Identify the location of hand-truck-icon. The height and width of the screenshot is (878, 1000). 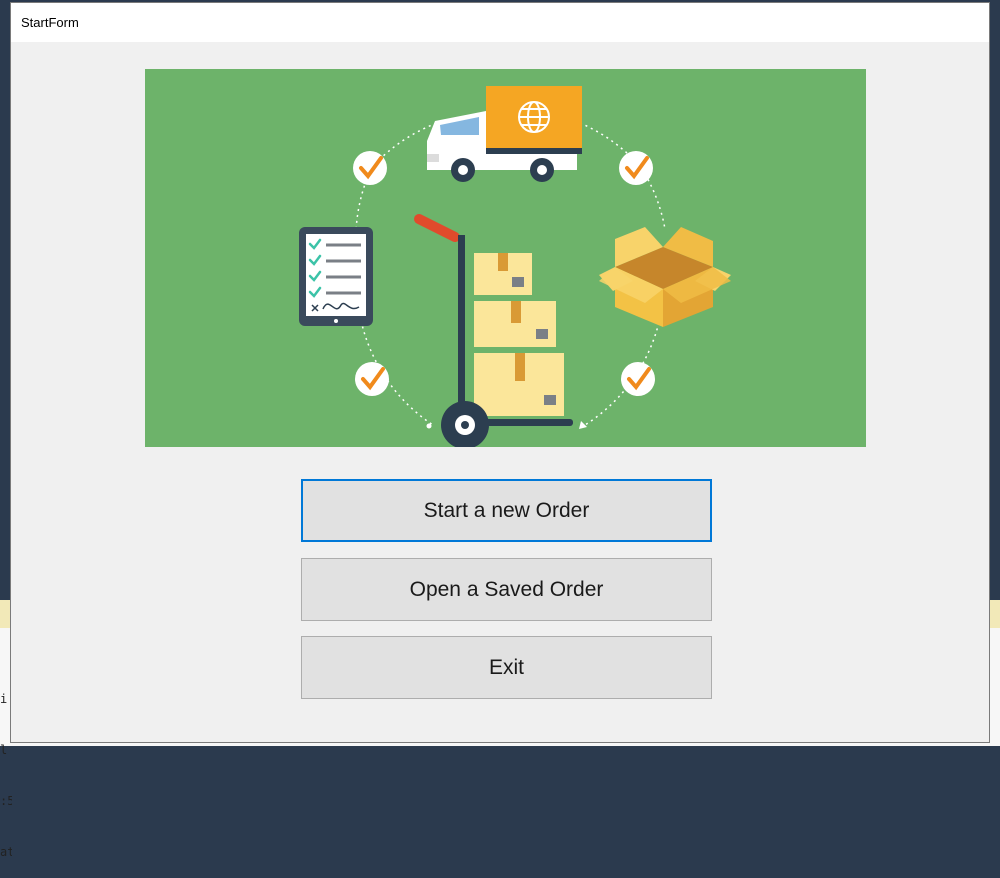
(493, 330).